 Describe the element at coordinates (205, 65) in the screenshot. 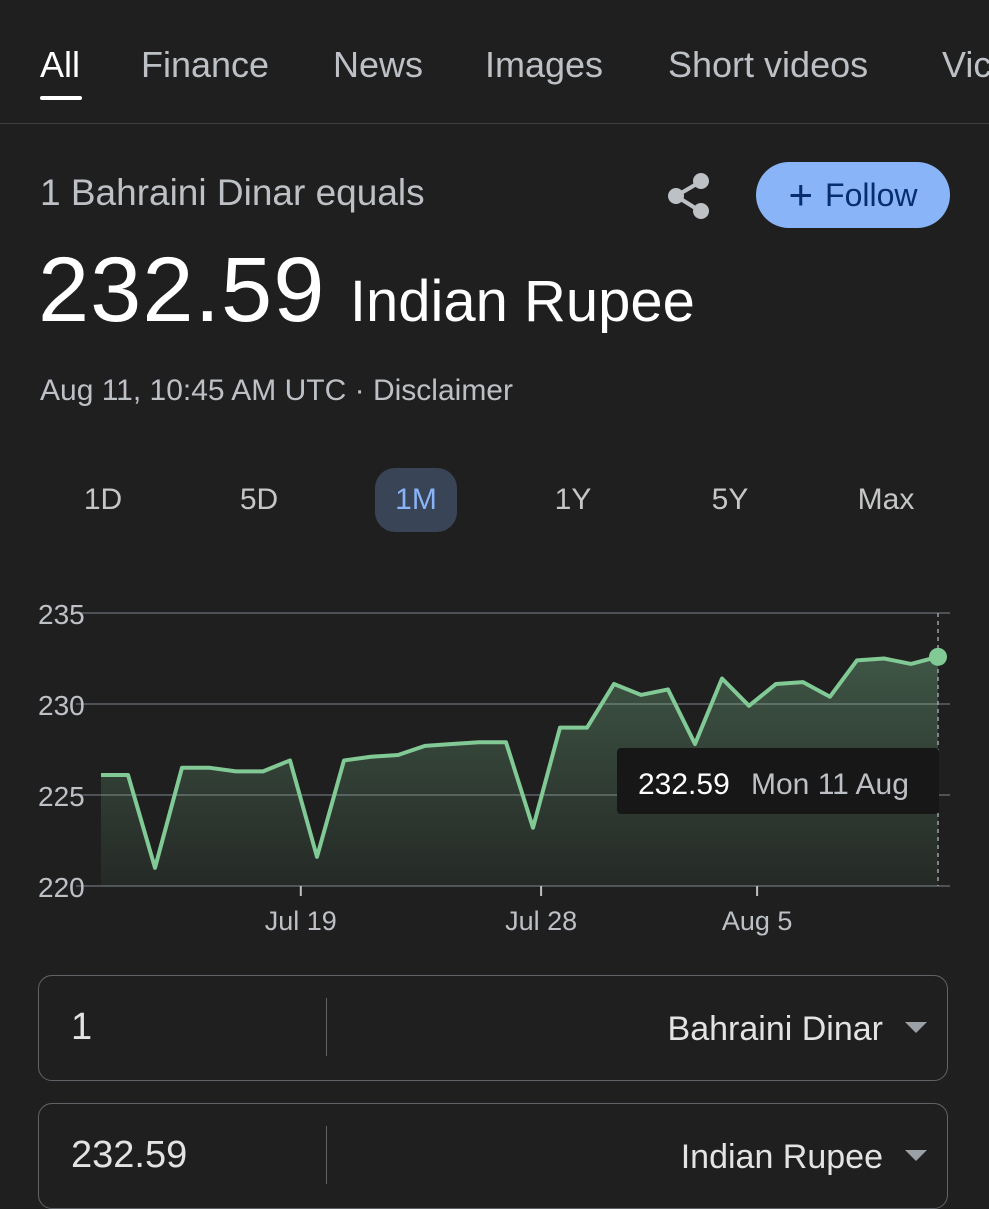

I see `tab-finance: Finance` at that location.